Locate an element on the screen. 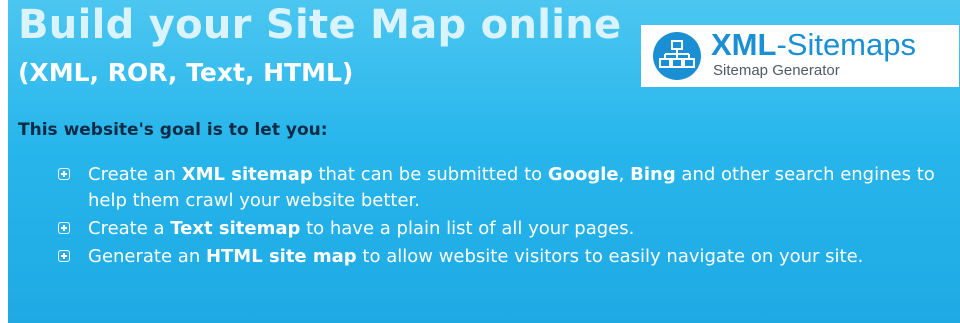  logo-brand-bold: XML is located at coordinates (744, 44).